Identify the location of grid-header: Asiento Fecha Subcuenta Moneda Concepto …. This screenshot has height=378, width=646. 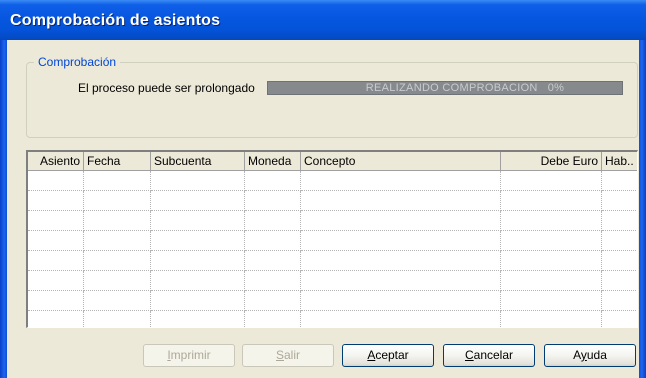
(332, 161).